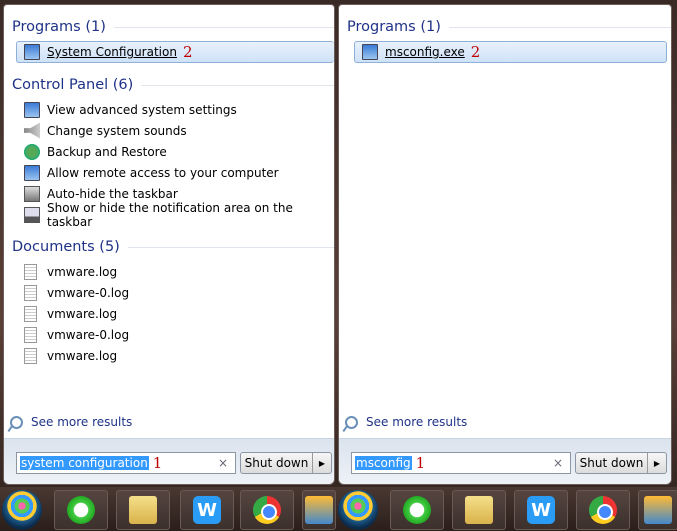  Describe the element at coordinates (112, 193) in the screenshot. I see `item-label: Auto-hide the taskbar` at that location.